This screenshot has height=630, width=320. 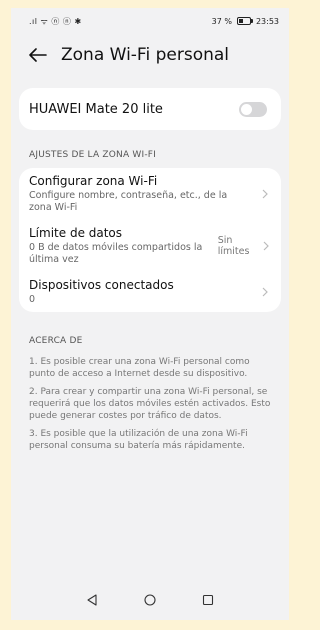 I want to click on signal-wifi-icons: .ıl ᯤ ⓝ ⓝ ✱, so click(x=55, y=21).